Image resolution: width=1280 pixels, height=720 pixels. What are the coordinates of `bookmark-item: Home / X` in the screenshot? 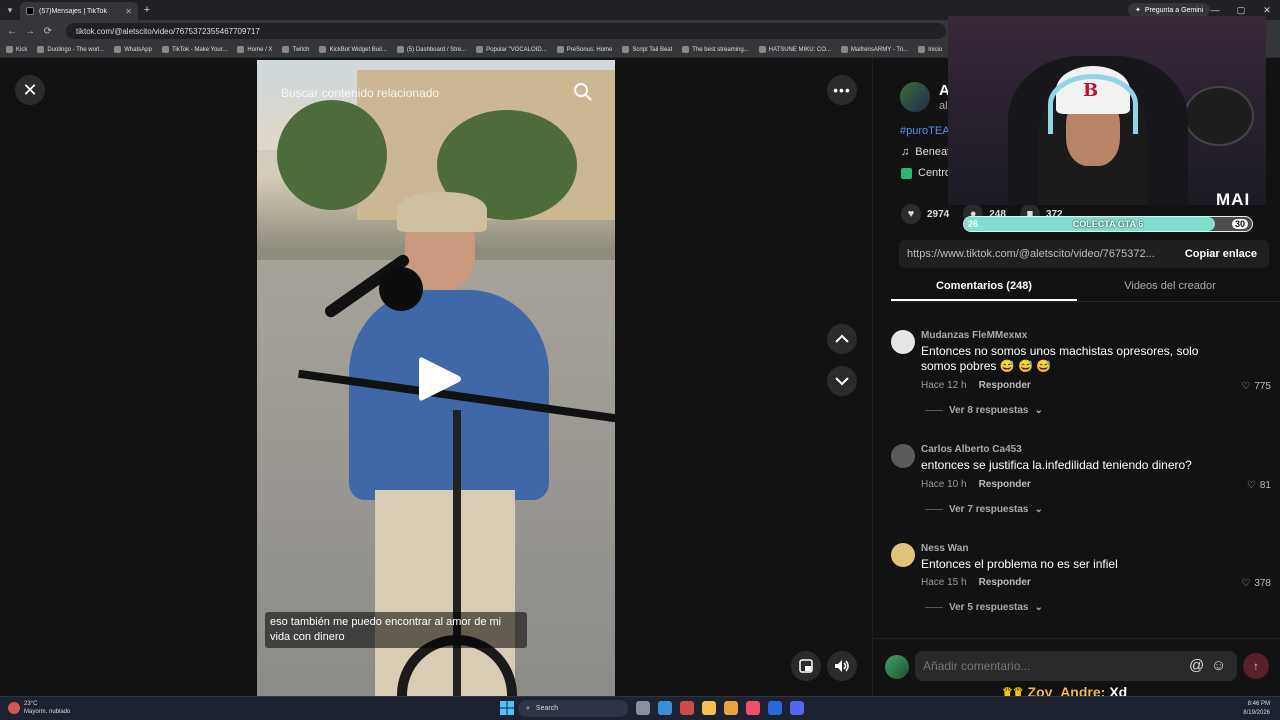 It's located at (254, 49).